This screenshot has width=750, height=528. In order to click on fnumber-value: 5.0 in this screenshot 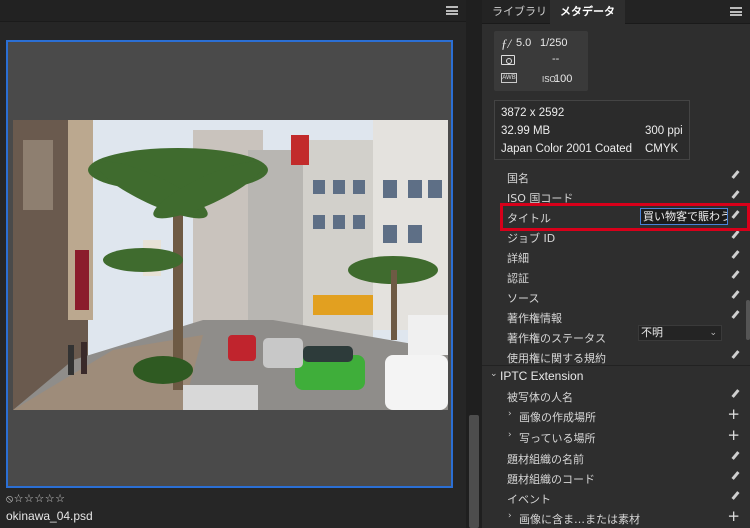, I will do `click(524, 43)`.